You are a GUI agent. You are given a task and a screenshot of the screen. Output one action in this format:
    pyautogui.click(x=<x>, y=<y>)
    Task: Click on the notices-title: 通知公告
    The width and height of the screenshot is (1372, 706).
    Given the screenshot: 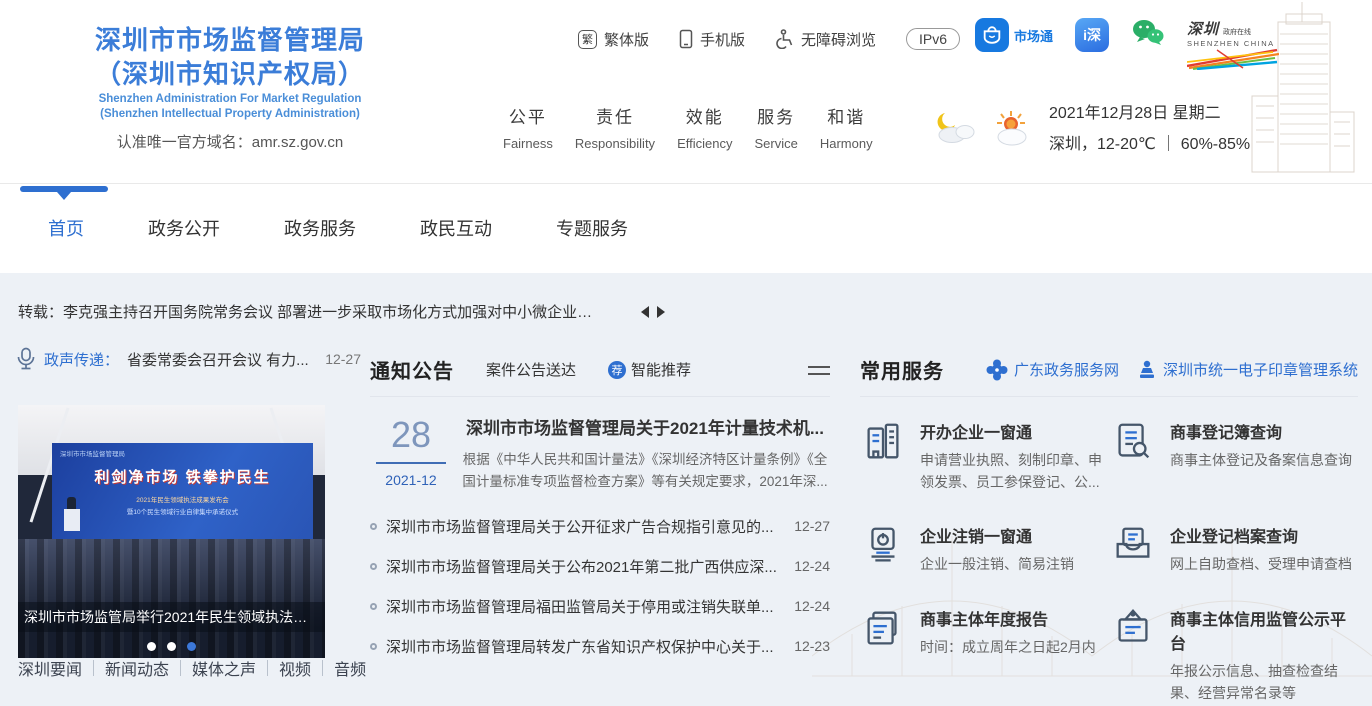 What is the action you would take?
    pyautogui.click(x=412, y=369)
    